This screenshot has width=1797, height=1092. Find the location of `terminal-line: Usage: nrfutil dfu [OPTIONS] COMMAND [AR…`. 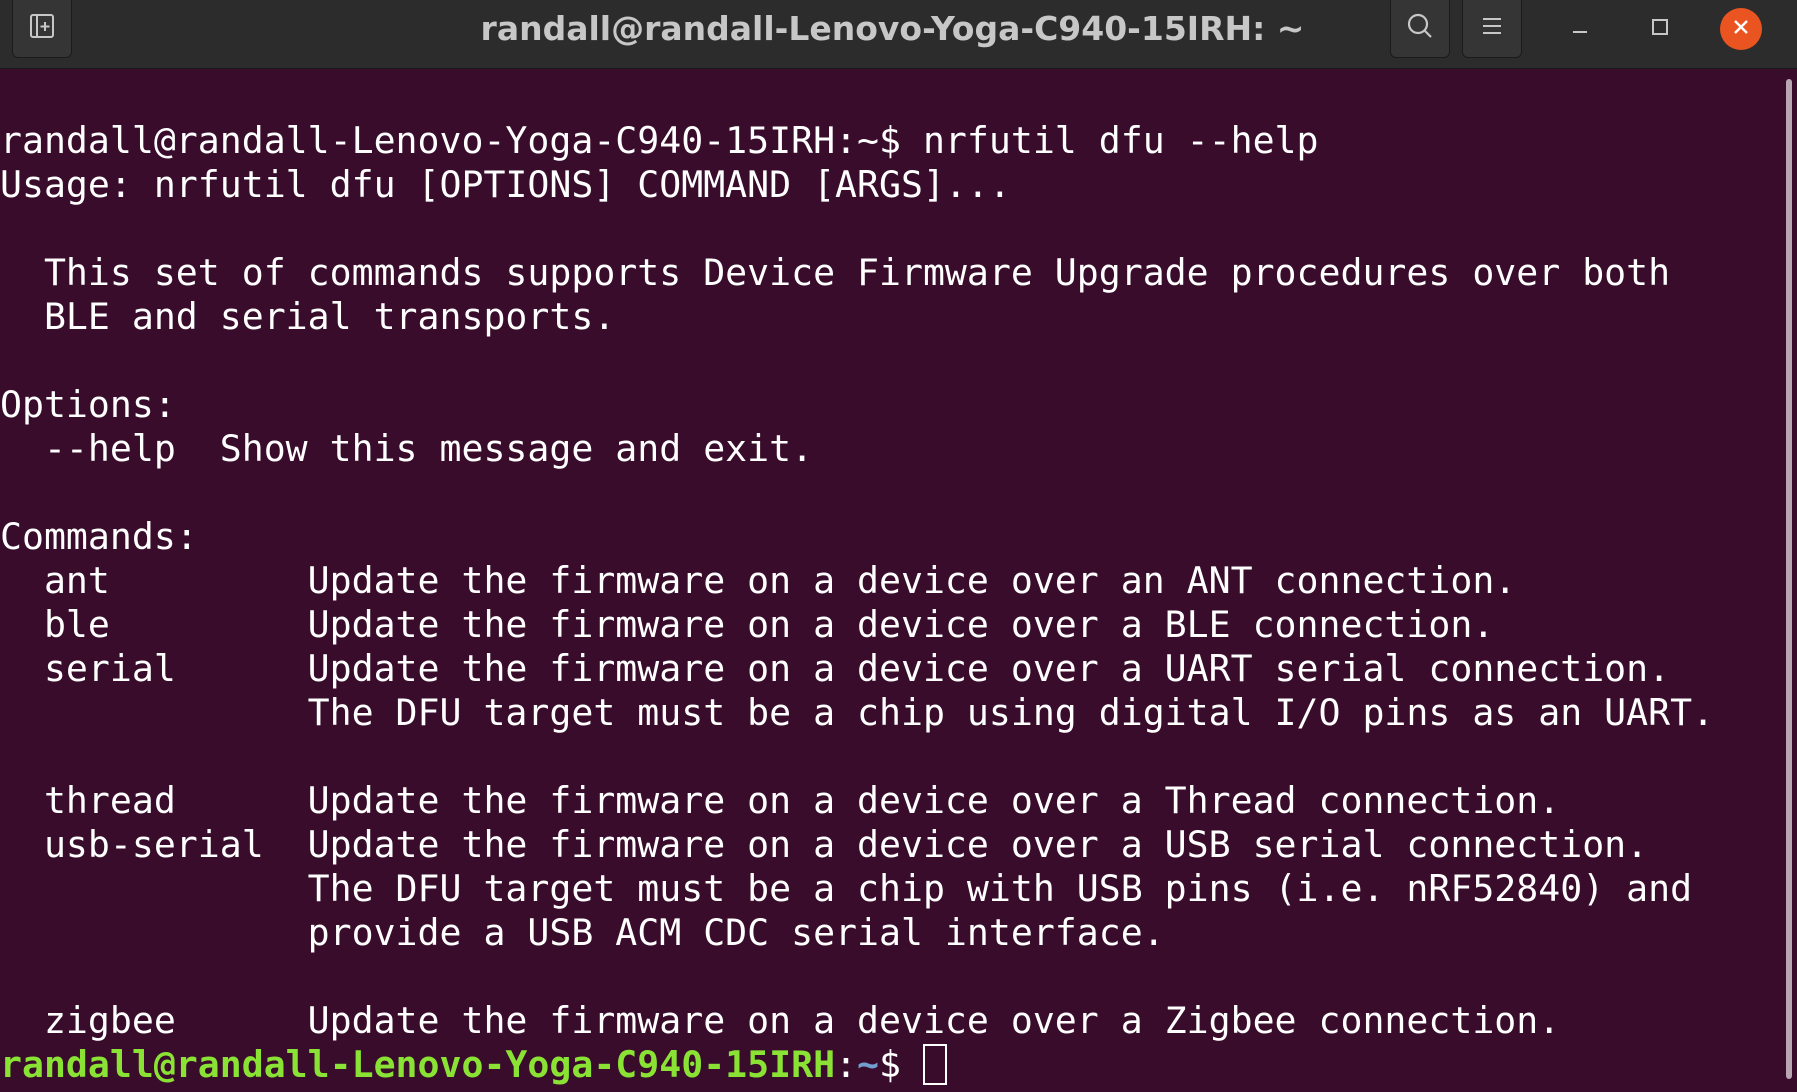

terminal-line: Usage: nrfutil dfu [OPTIONS] COMMAND [AR… is located at coordinates (505, 184).